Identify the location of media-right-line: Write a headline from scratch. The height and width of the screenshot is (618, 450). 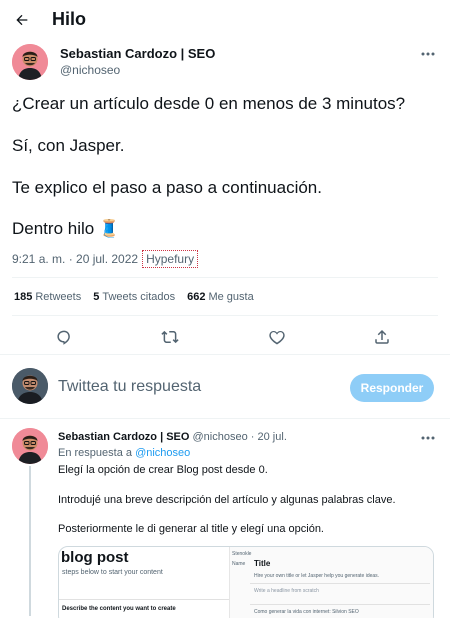
(286, 591).